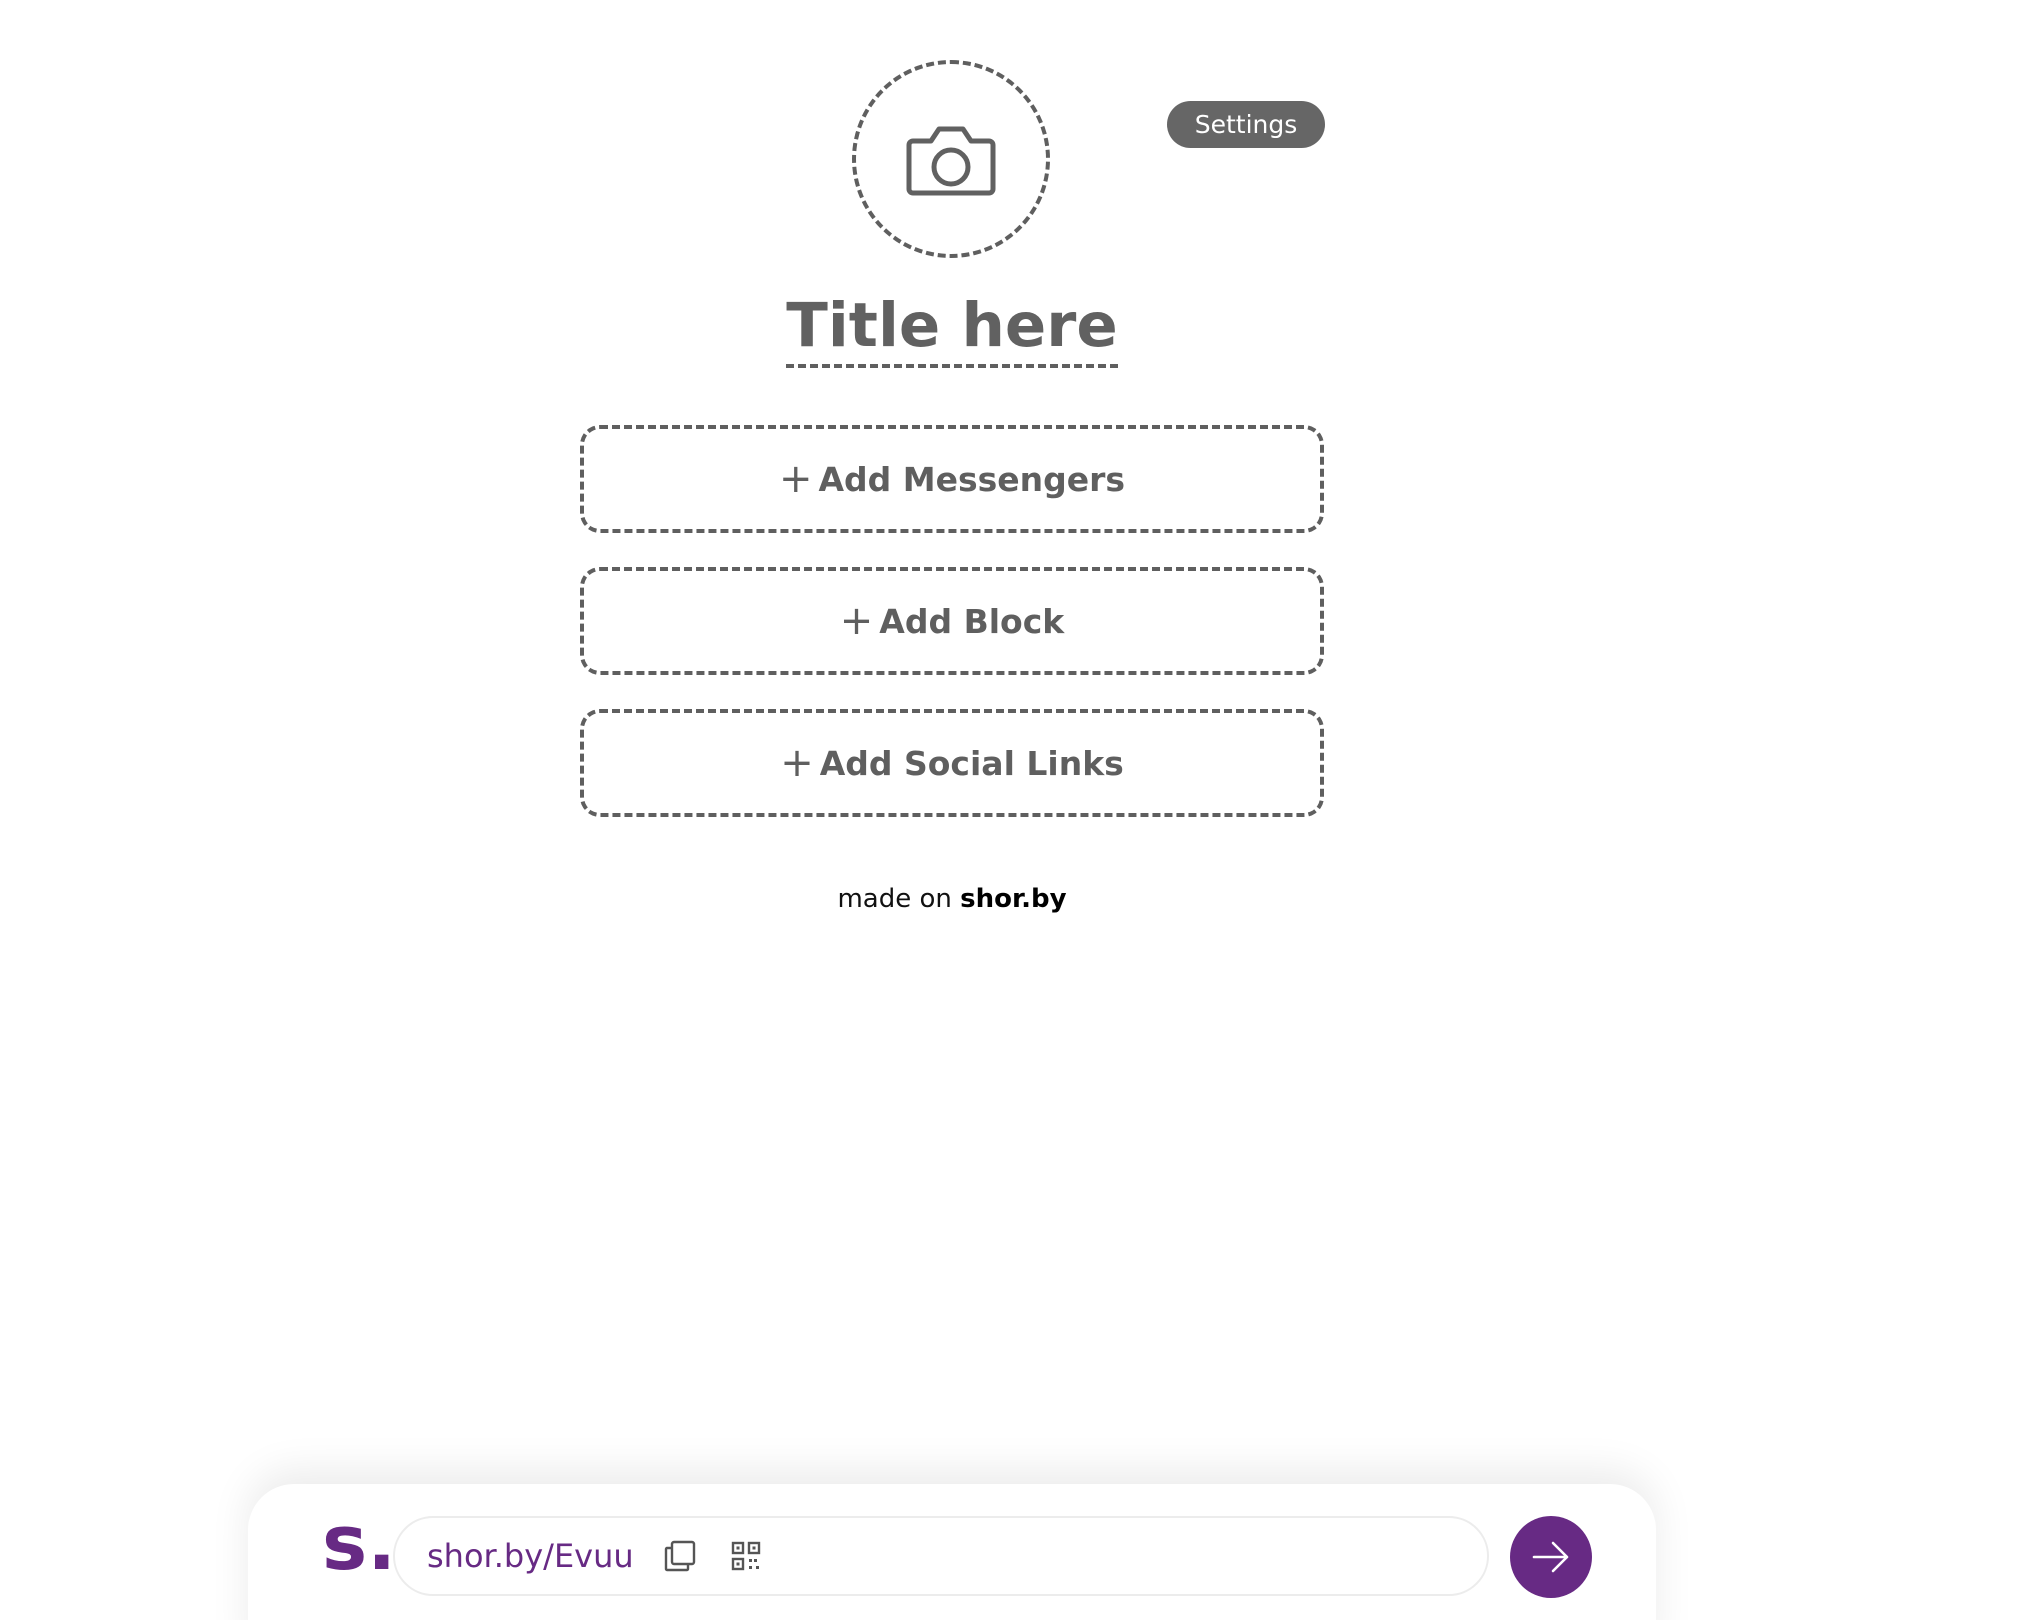 This screenshot has height=1620, width=2032. I want to click on avatar-upload, so click(951, 159).